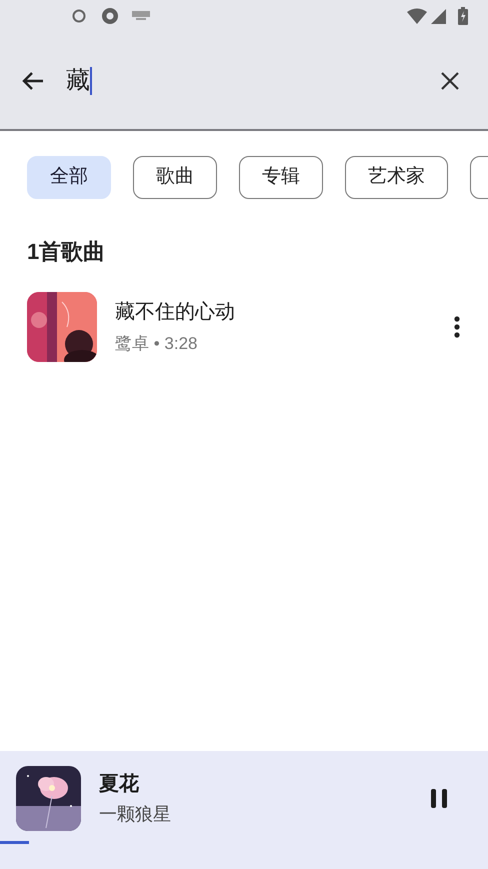  Describe the element at coordinates (244, 327) in the screenshot. I see `song-row: 藏不住的心动 鹭卓 • 3:28` at that location.